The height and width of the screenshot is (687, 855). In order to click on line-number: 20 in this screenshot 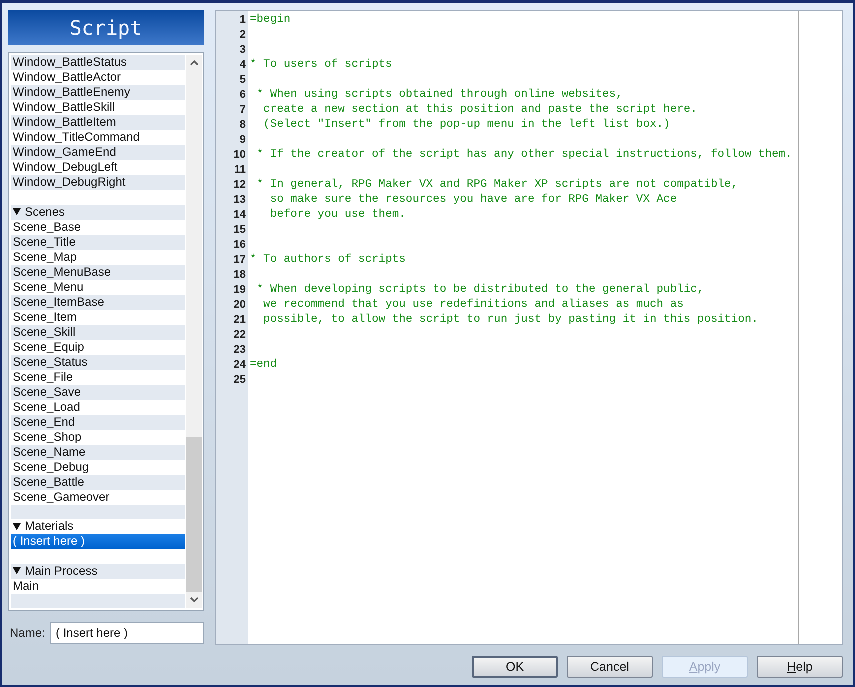, I will do `click(240, 305)`.